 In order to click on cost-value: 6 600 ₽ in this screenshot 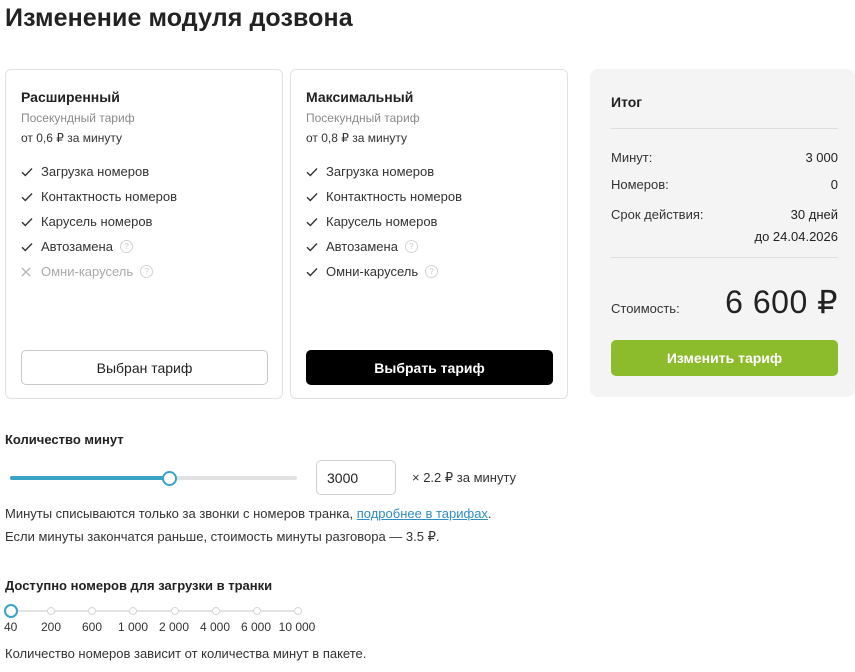, I will do `click(781, 302)`.